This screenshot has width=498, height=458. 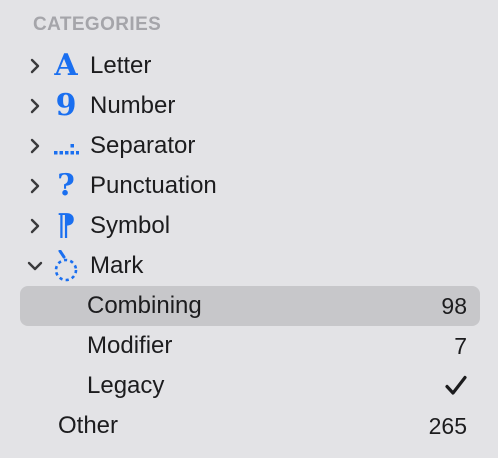 I want to click on subcategory-label: Legacy, so click(x=126, y=385).